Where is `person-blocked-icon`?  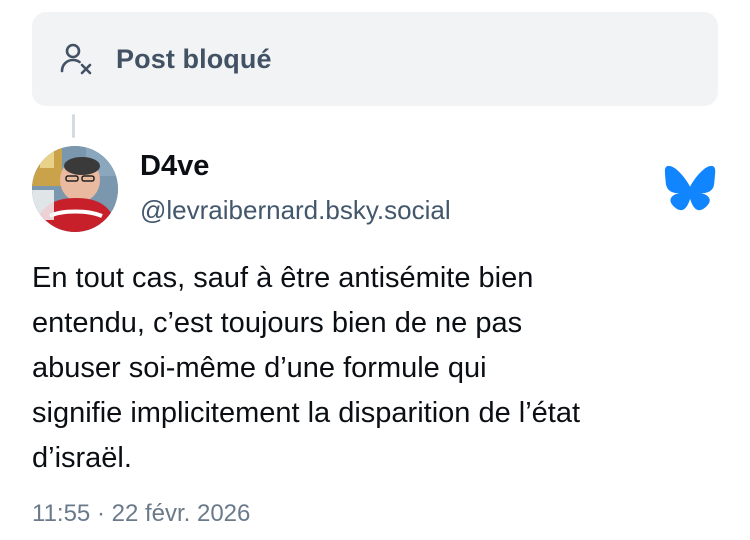
person-blocked-icon is located at coordinates (77, 59).